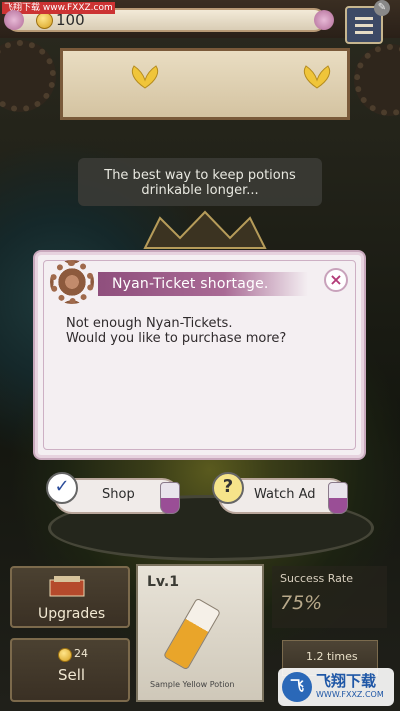  What do you see at coordinates (382, 8) in the screenshot?
I see `edit-icon: ✎` at bounding box center [382, 8].